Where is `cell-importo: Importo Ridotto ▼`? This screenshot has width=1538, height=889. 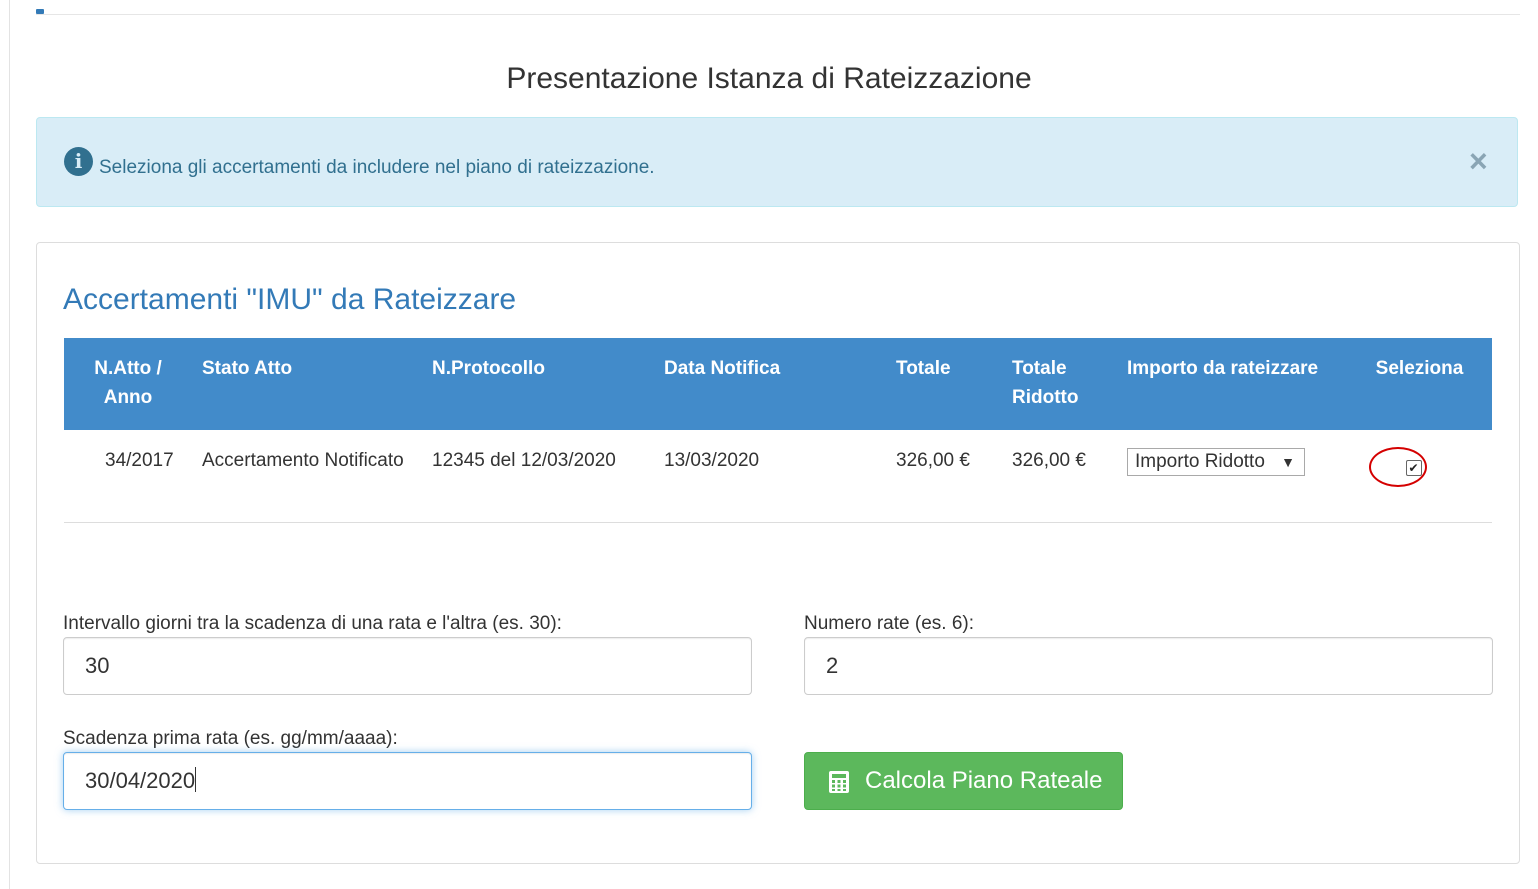
cell-importo: Importo Ridotto ▼ is located at coordinates (1232, 476).